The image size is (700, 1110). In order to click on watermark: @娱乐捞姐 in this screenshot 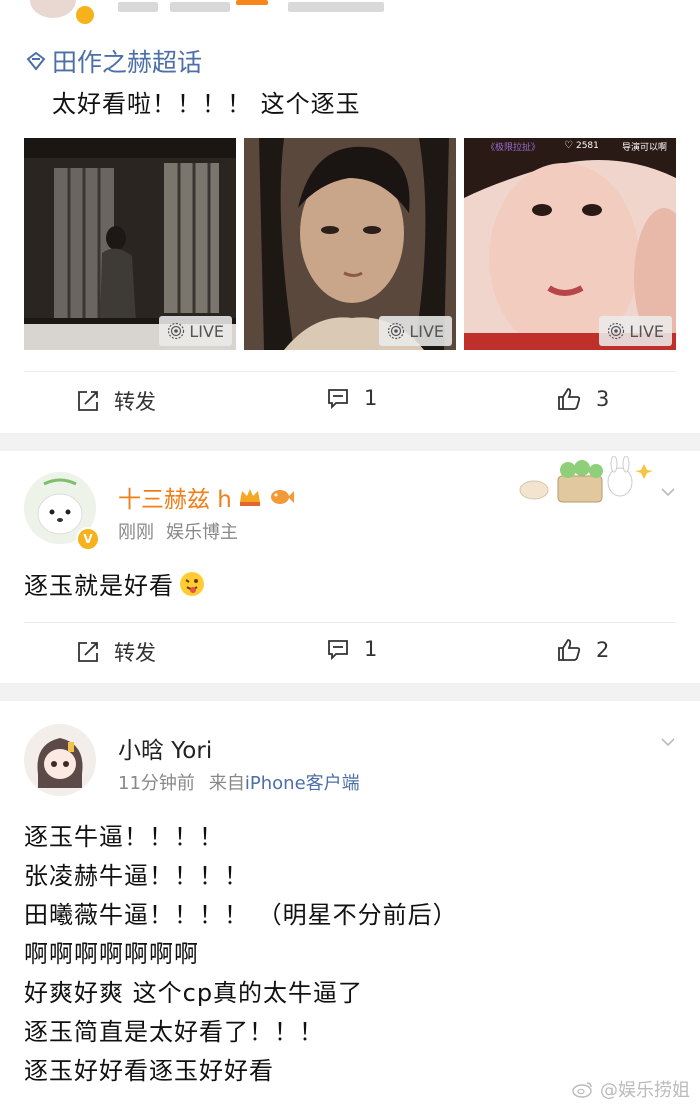, I will do `click(631, 1089)`.